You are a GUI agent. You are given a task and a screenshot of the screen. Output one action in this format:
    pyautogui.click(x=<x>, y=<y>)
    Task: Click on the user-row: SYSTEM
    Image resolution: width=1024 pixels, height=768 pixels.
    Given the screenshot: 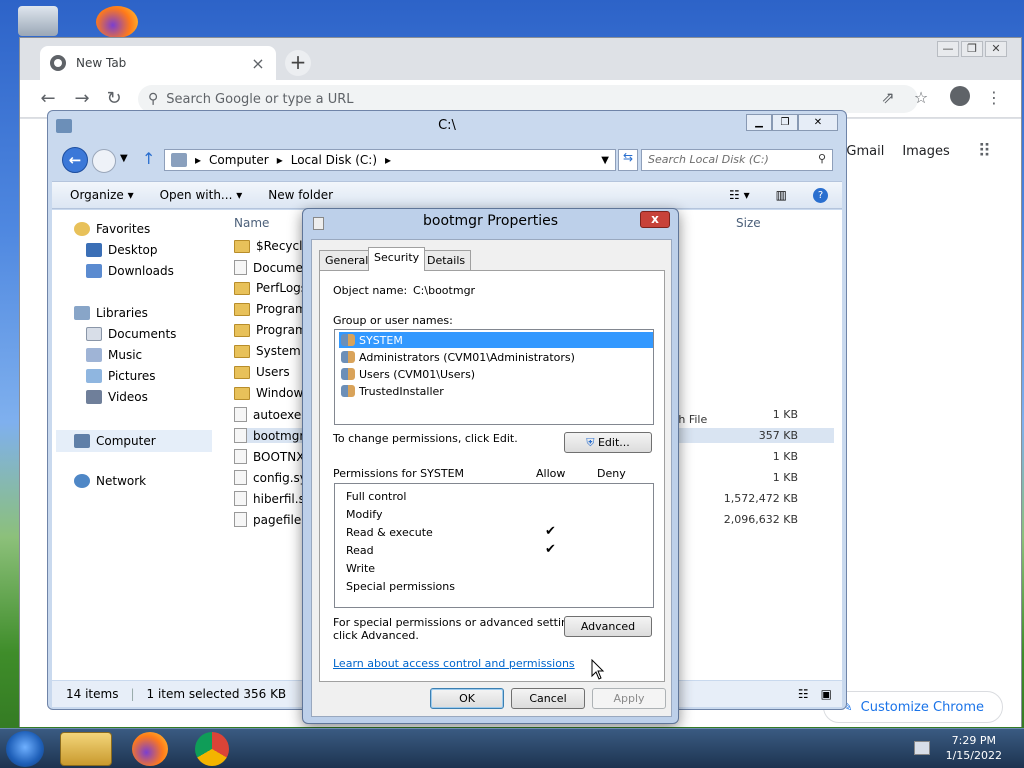 What is the action you would take?
    pyautogui.click(x=496, y=340)
    